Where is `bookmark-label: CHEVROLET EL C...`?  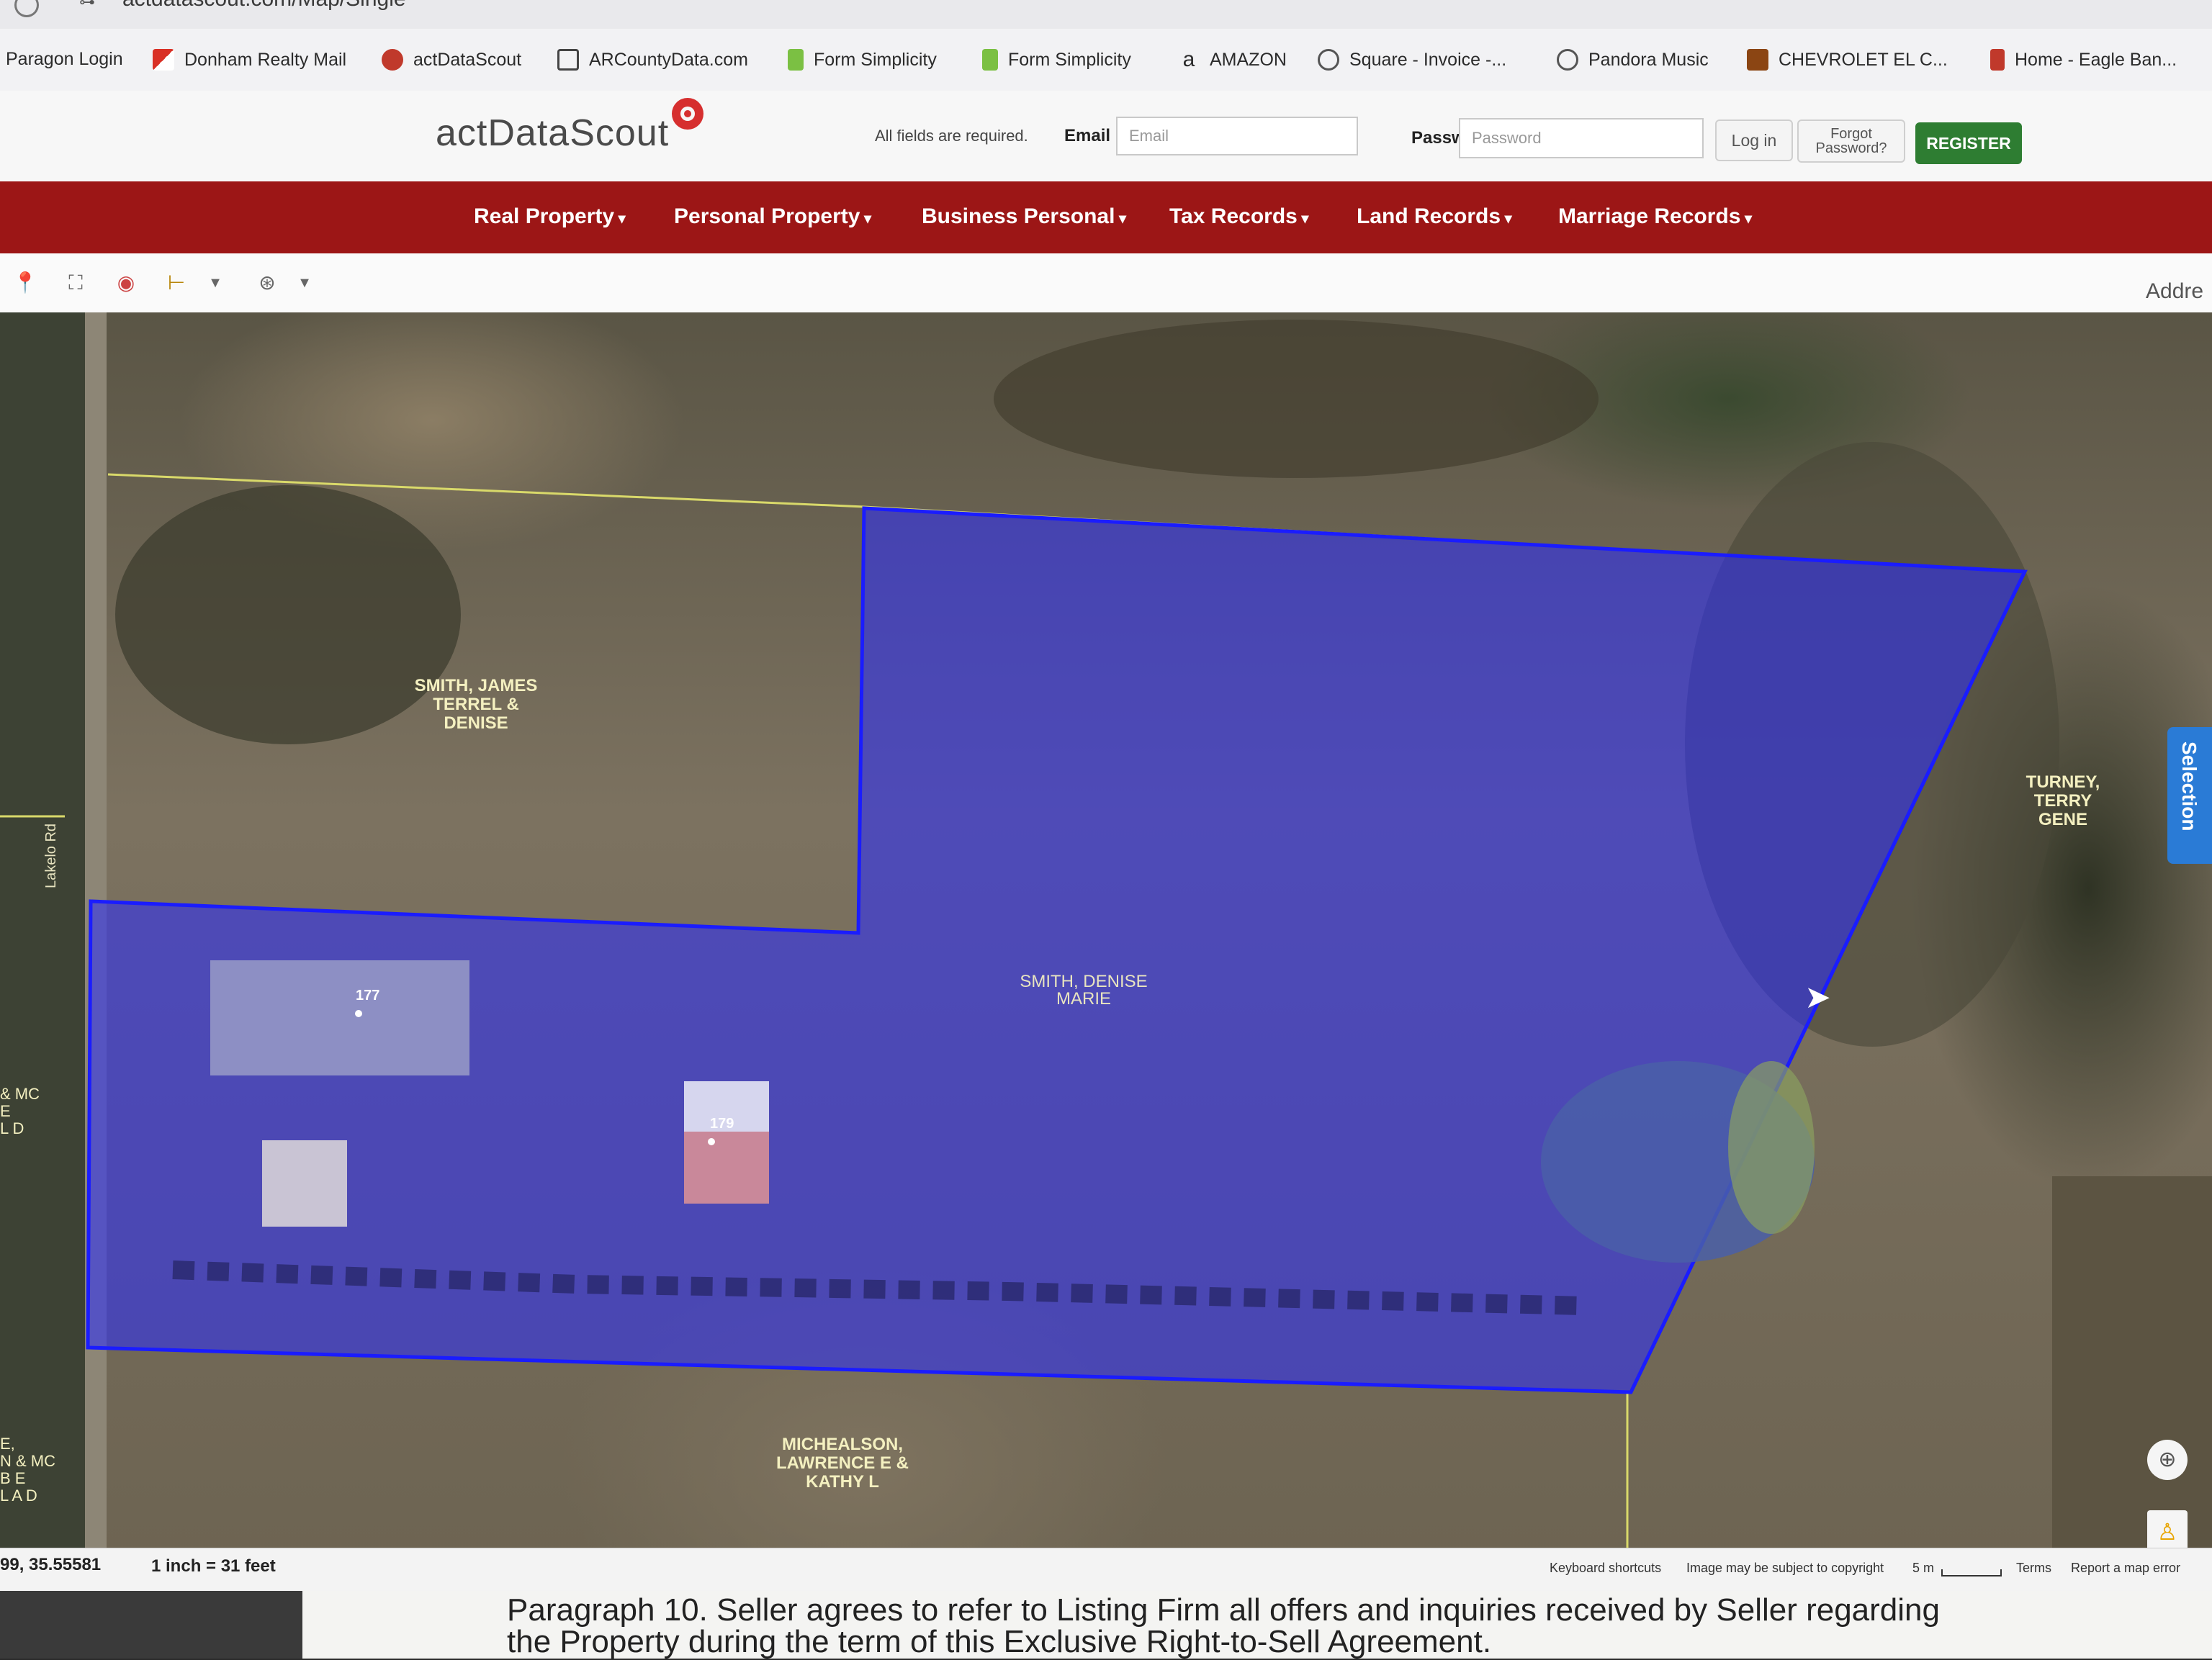 bookmark-label: CHEVROLET EL C... is located at coordinates (1863, 59).